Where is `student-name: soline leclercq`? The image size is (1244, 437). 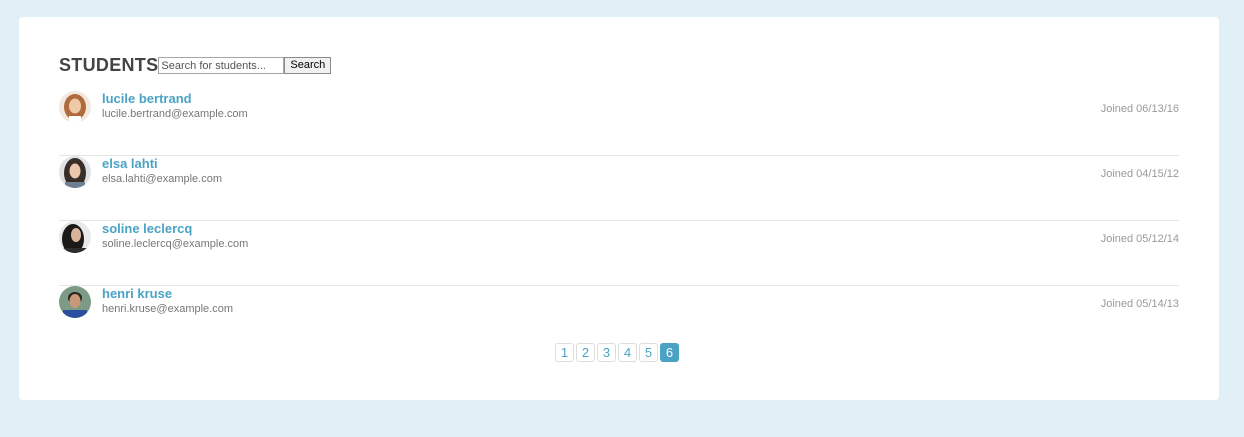
student-name: soline leclercq is located at coordinates (147, 229).